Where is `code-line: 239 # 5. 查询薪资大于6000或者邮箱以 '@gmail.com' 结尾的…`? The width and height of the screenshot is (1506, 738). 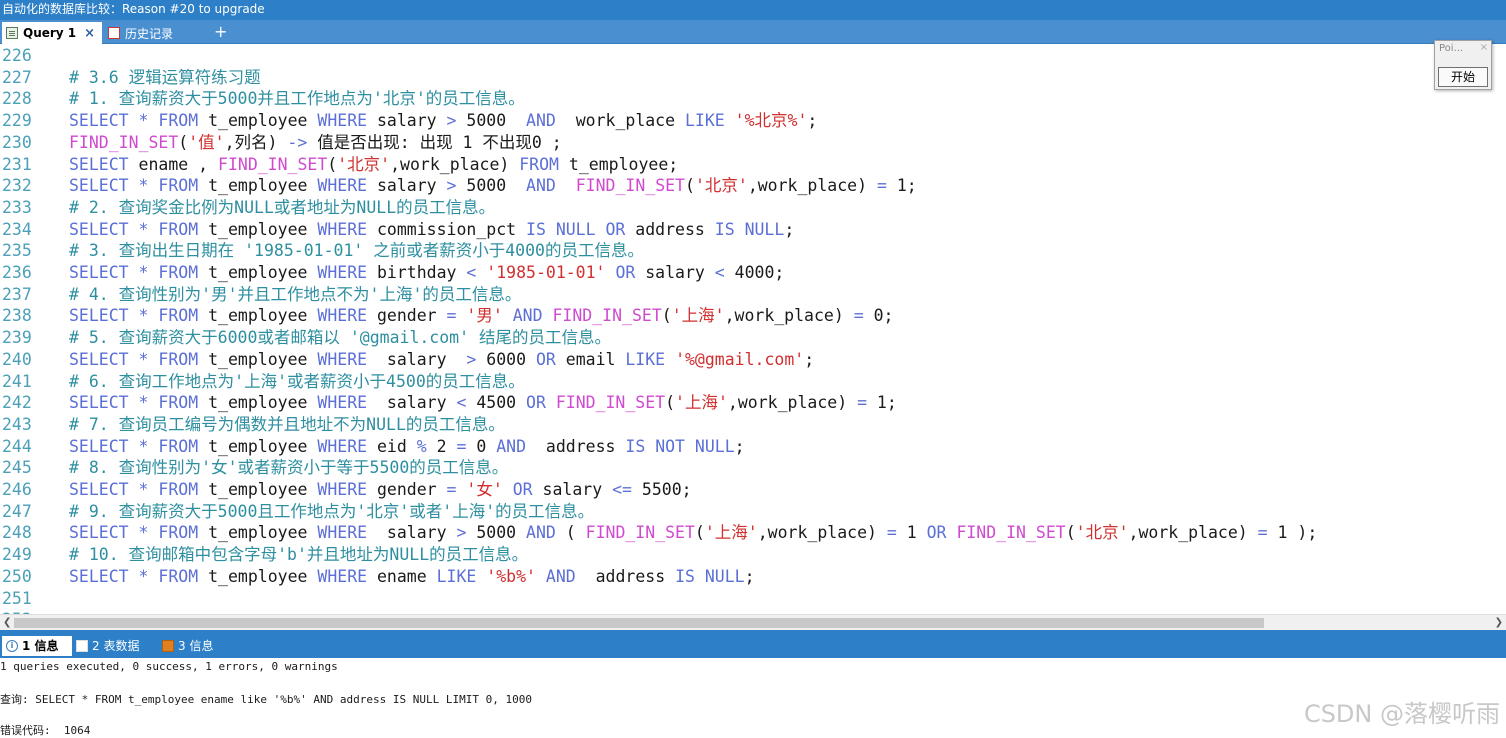 code-line: 239 # 5. 查询薪资大于6000或者邮箱以 '@gmail.com' 结尾的… is located at coordinates (753, 337).